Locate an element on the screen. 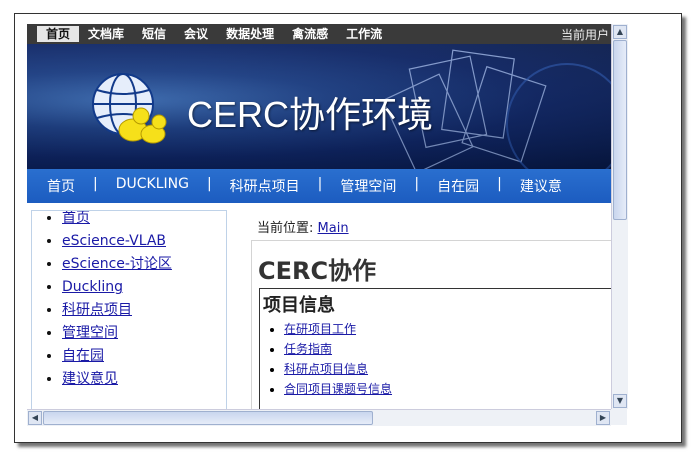  topnav-bird-flu: 禽流感 is located at coordinates (310, 34).